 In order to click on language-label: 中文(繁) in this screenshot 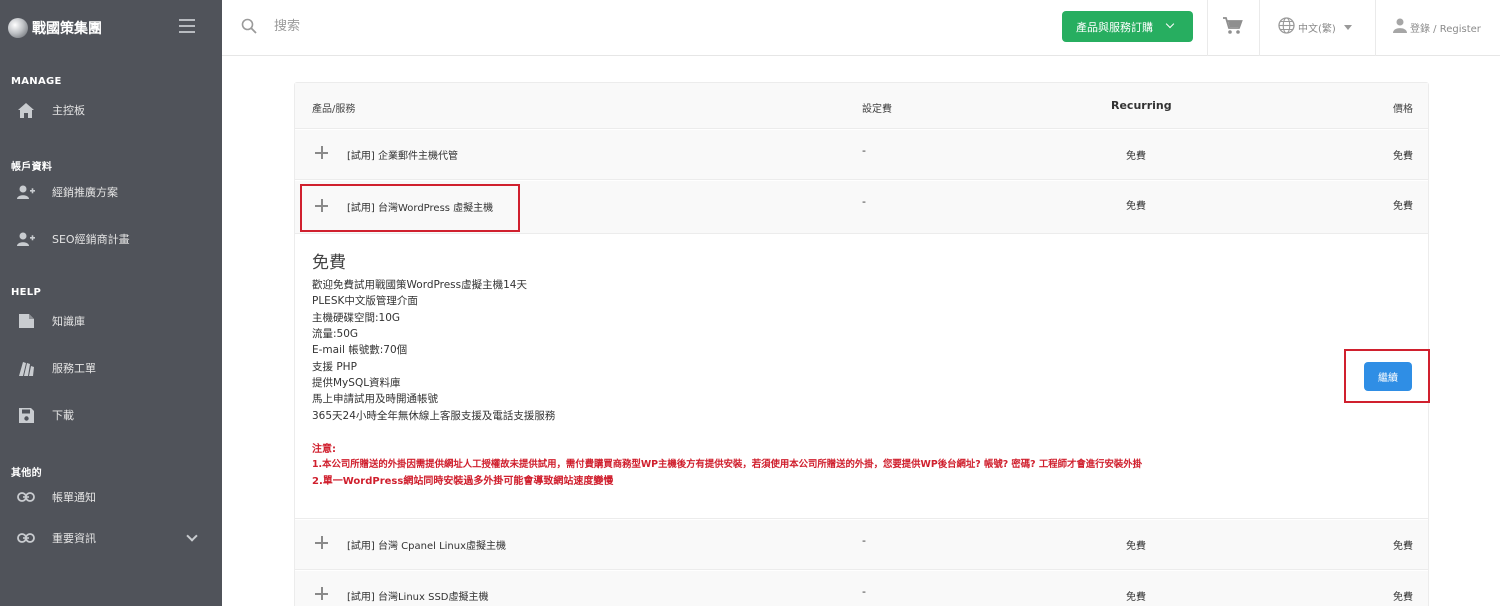, I will do `click(1317, 29)`.